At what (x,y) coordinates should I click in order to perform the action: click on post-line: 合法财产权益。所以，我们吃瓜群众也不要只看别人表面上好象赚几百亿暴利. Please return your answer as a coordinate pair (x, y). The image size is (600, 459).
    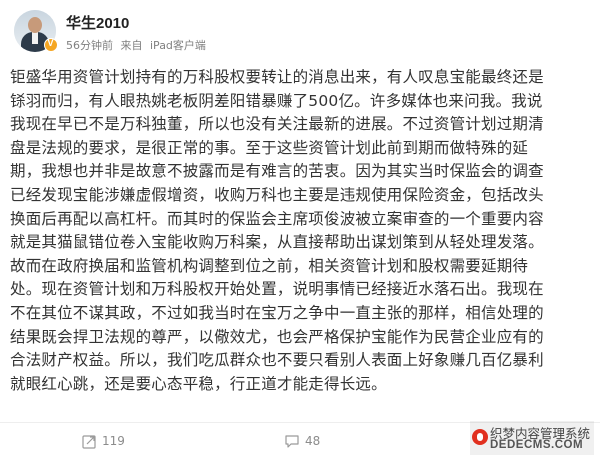
    Looking at the image, I should click on (277, 360).